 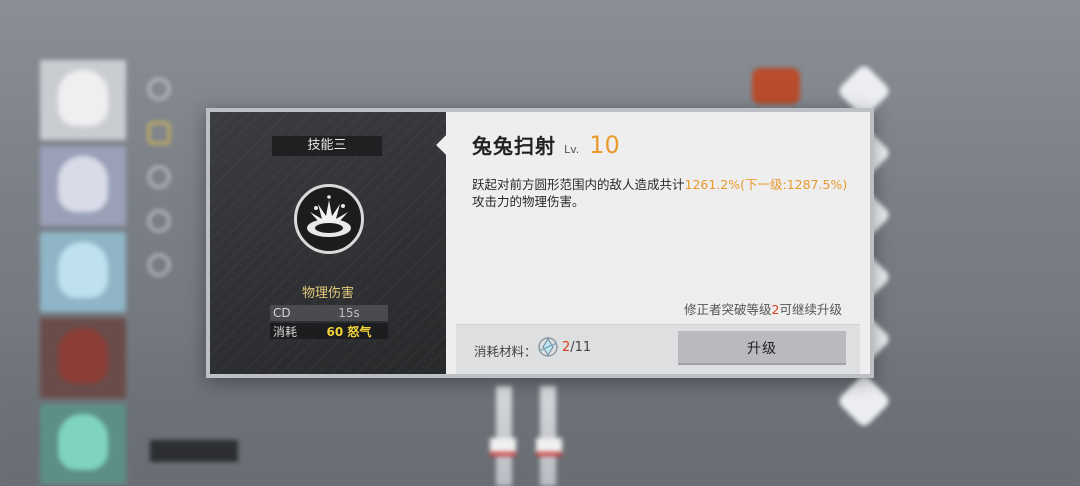 What do you see at coordinates (329, 216) in the screenshot?
I see `shockwave-crater-icon-graphic` at bounding box center [329, 216].